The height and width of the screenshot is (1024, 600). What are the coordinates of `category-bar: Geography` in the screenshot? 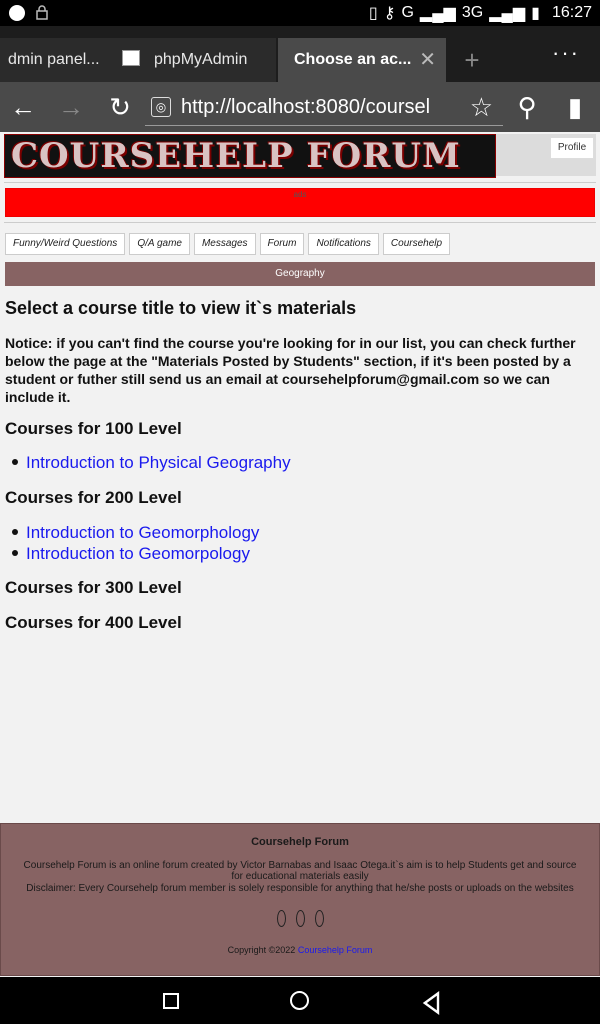 It's located at (300, 274).